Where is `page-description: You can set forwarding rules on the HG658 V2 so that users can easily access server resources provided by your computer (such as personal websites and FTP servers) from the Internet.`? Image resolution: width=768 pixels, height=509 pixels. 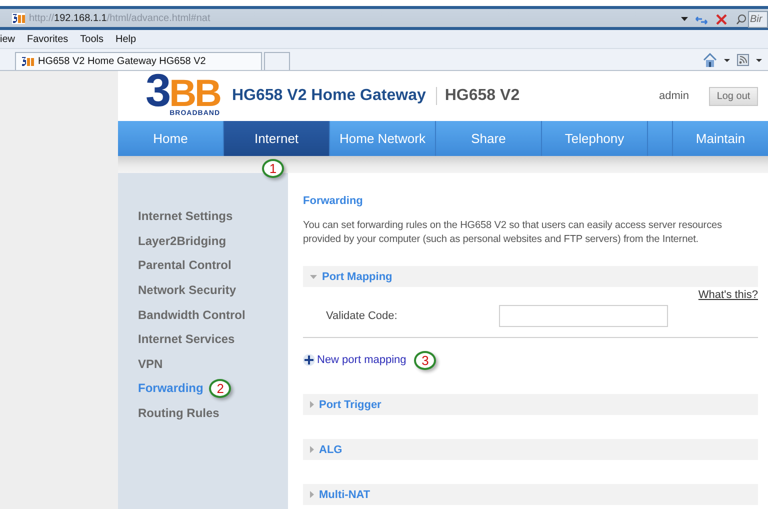 page-description: You can set forwarding rules on the HG658 V2 so that users can easily access server resources provided by your computer (such as personal websites and FTP servers) from the Internet. is located at coordinates (513, 233).